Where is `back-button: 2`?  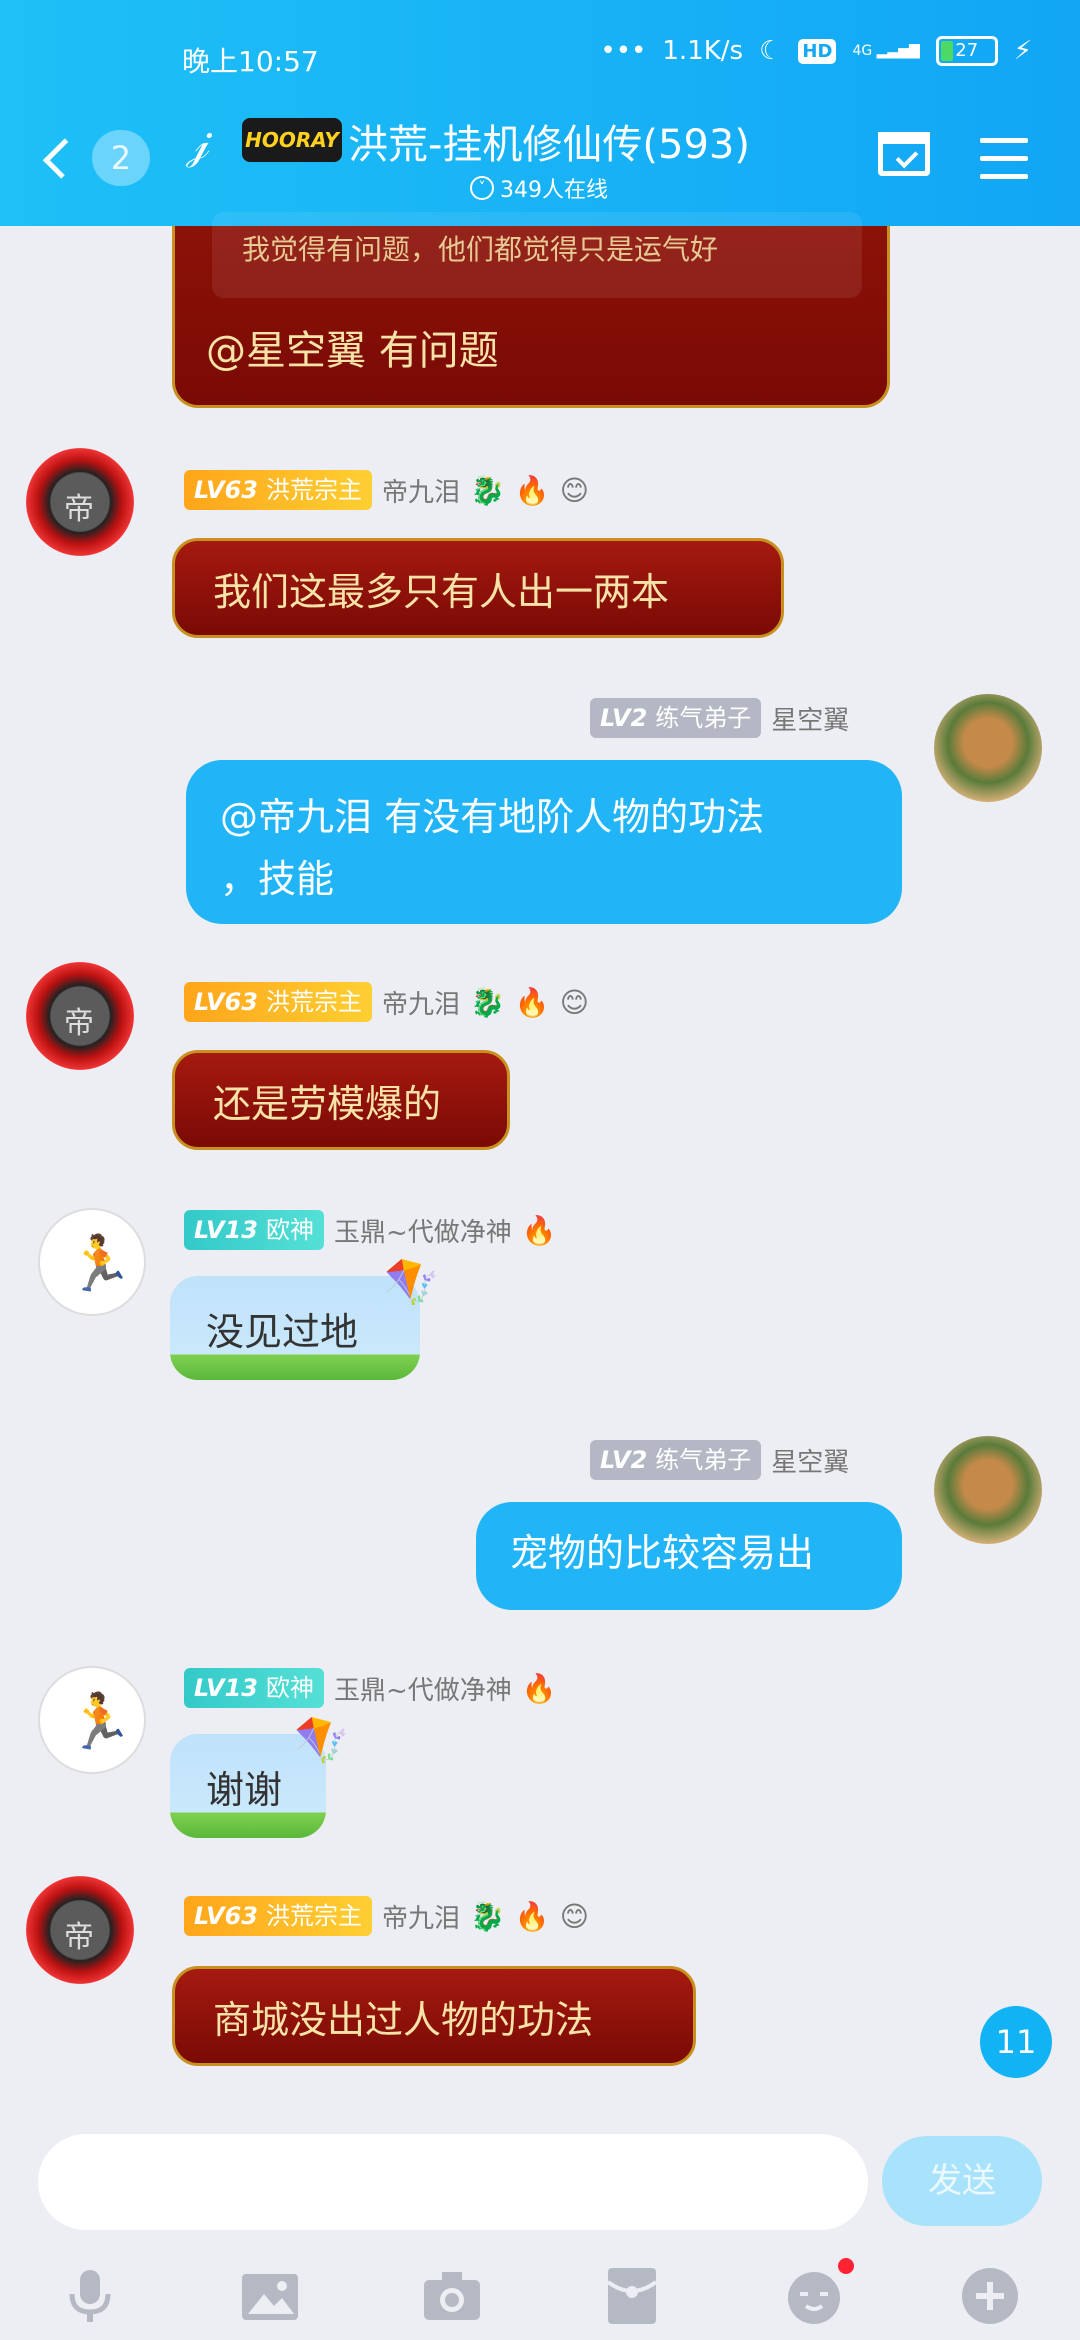 back-button: 2 is located at coordinates (95, 158).